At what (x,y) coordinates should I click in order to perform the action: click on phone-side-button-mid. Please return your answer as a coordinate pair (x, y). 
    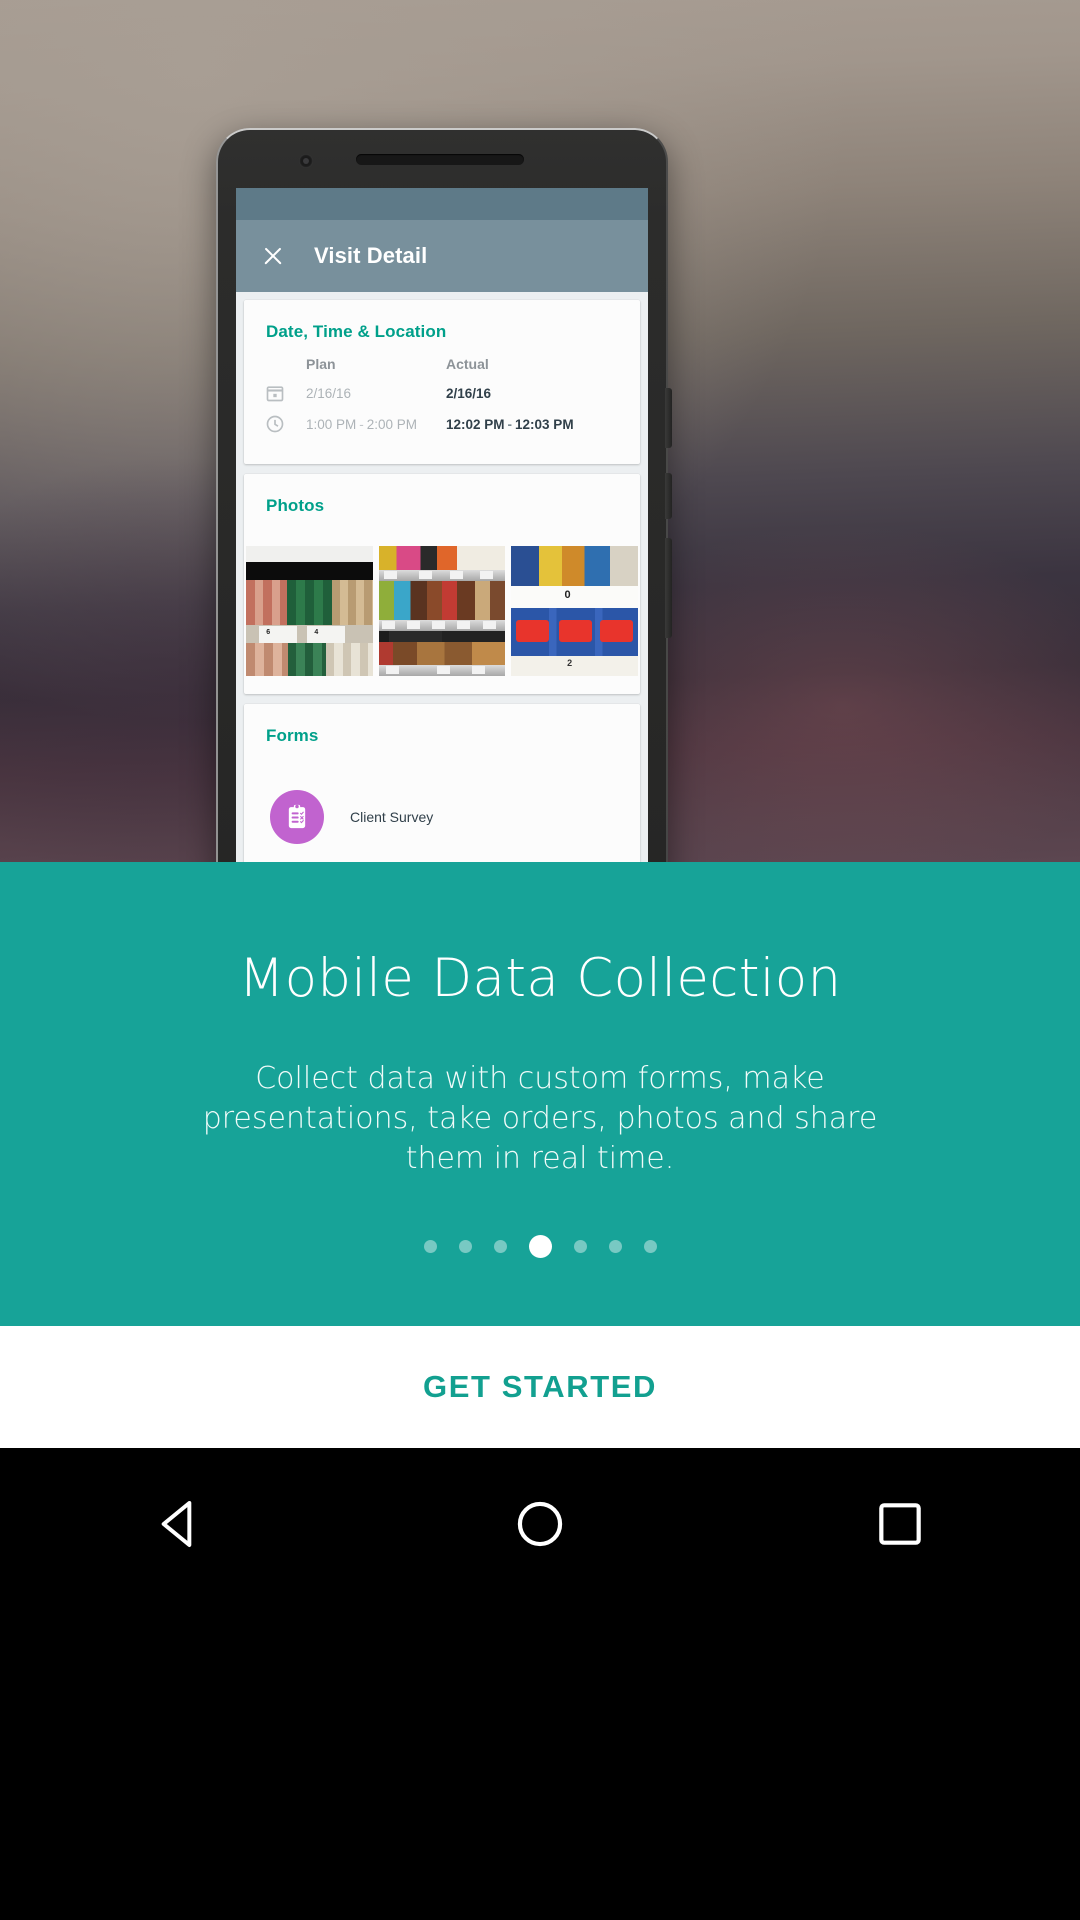
    Looking at the image, I should click on (668, 496).